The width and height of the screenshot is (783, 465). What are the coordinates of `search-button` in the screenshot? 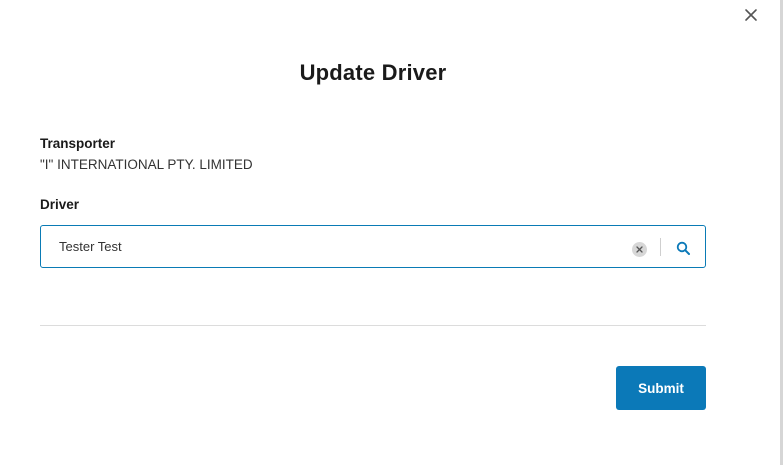 It's located at (683, 248).